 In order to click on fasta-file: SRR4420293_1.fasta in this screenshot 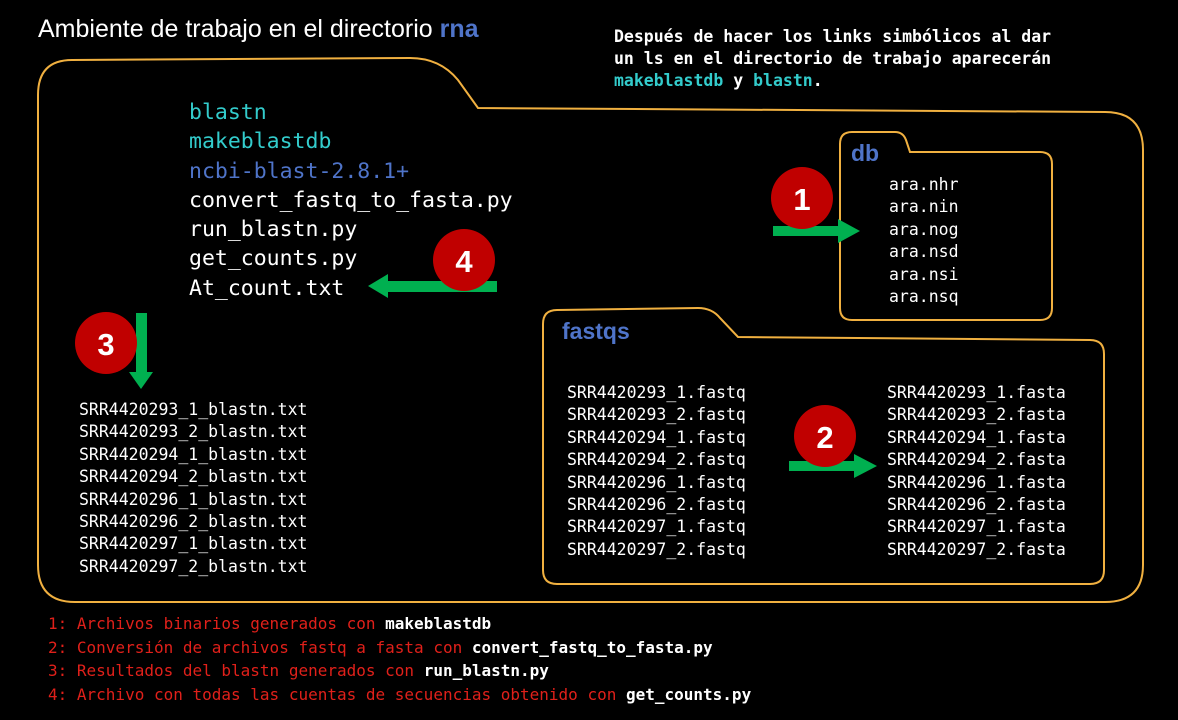, I will do `click(976, 392)`.